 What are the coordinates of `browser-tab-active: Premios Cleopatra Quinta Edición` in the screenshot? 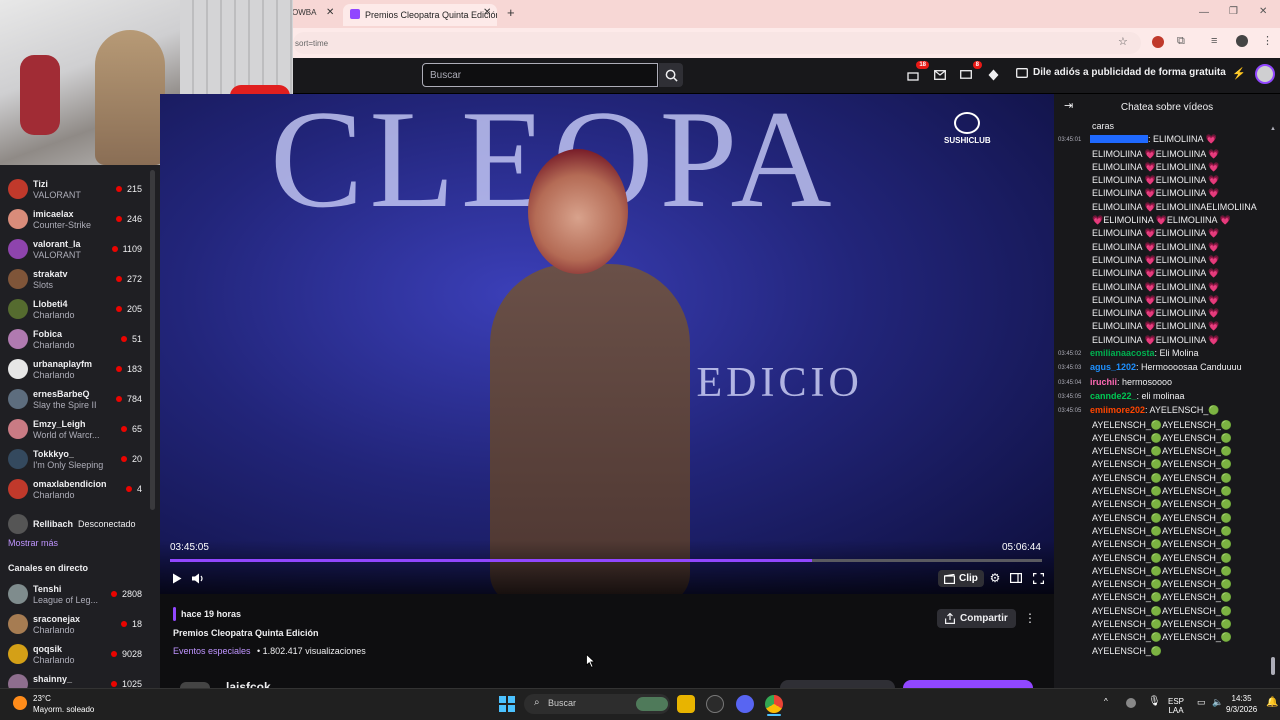 It's located at (420, 15).